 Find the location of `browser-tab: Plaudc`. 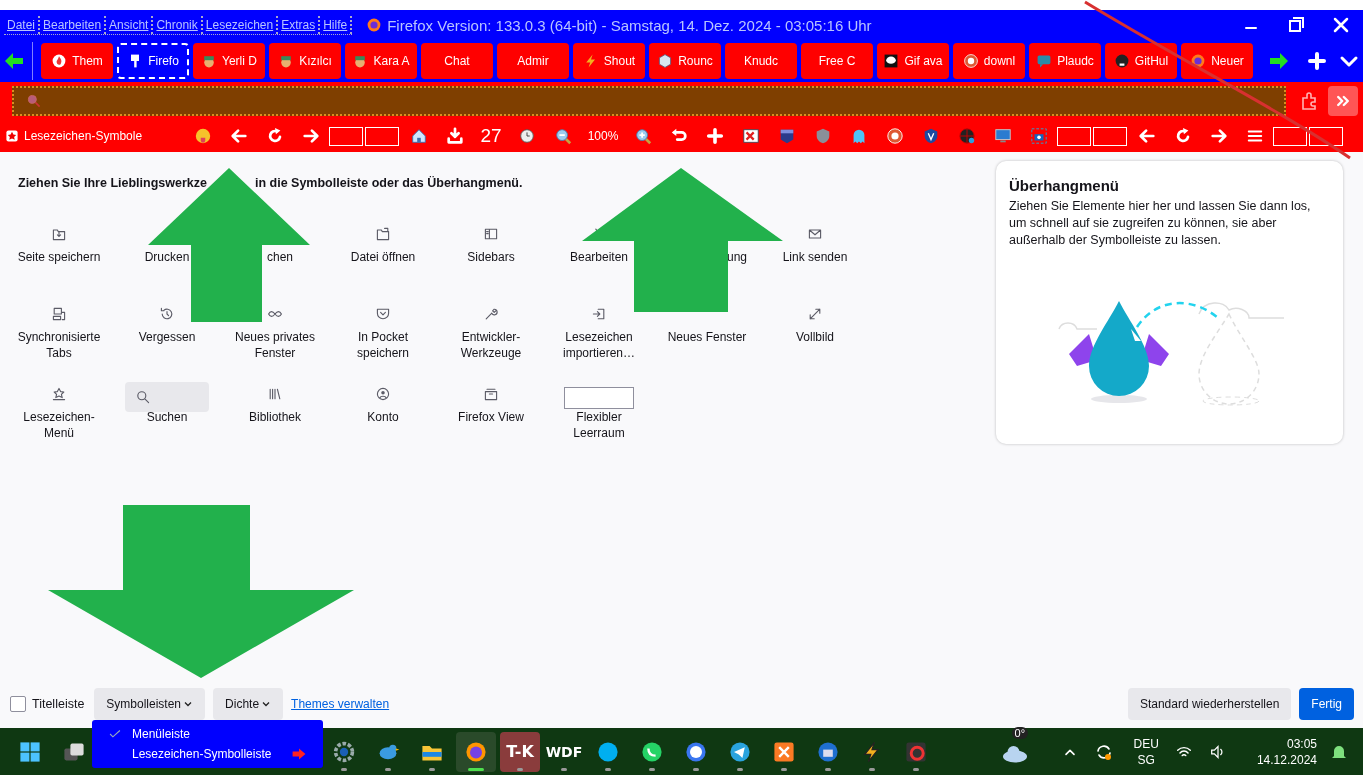

browser-tab: Plaudc is located at coordinates (1065, 61).